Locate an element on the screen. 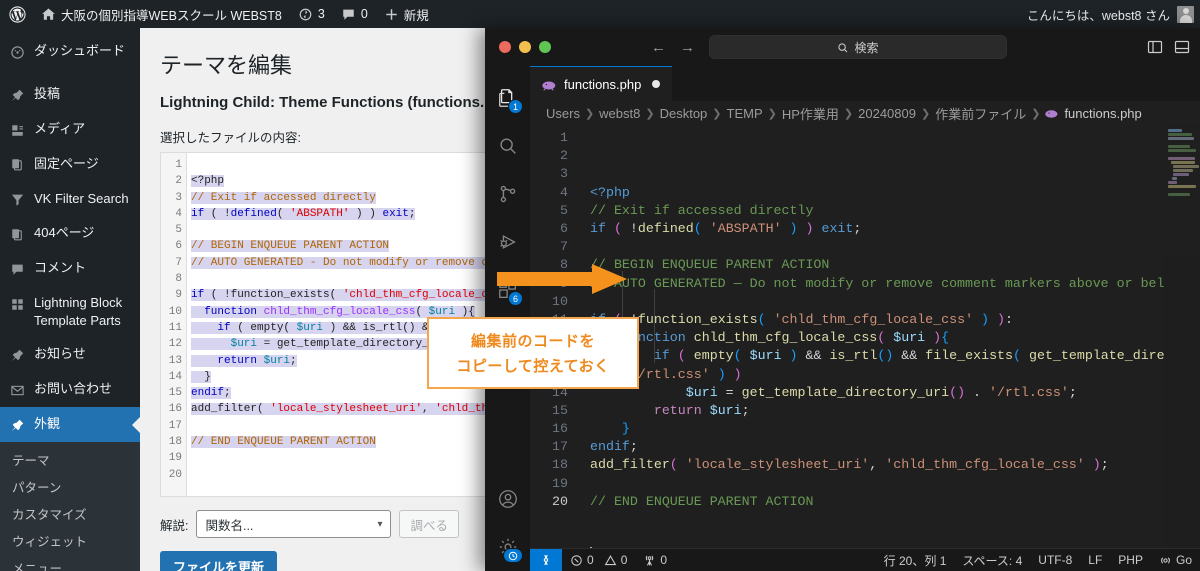 This screenshot has height=571, width=1200. indentation-status: スペース: 4 is located at coordinates (992, 560).